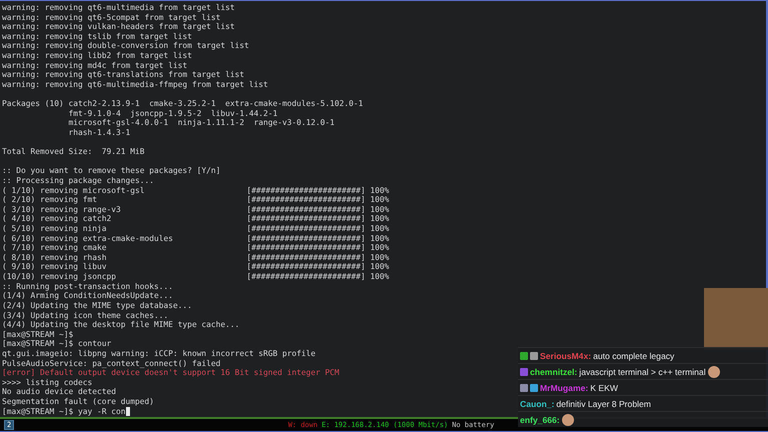 The width and height of the screenshot is (768, 432). Describe the element at coordinates (566, 355) in the screenshot. I see `chat-username: SeriousM4x:` at that location.